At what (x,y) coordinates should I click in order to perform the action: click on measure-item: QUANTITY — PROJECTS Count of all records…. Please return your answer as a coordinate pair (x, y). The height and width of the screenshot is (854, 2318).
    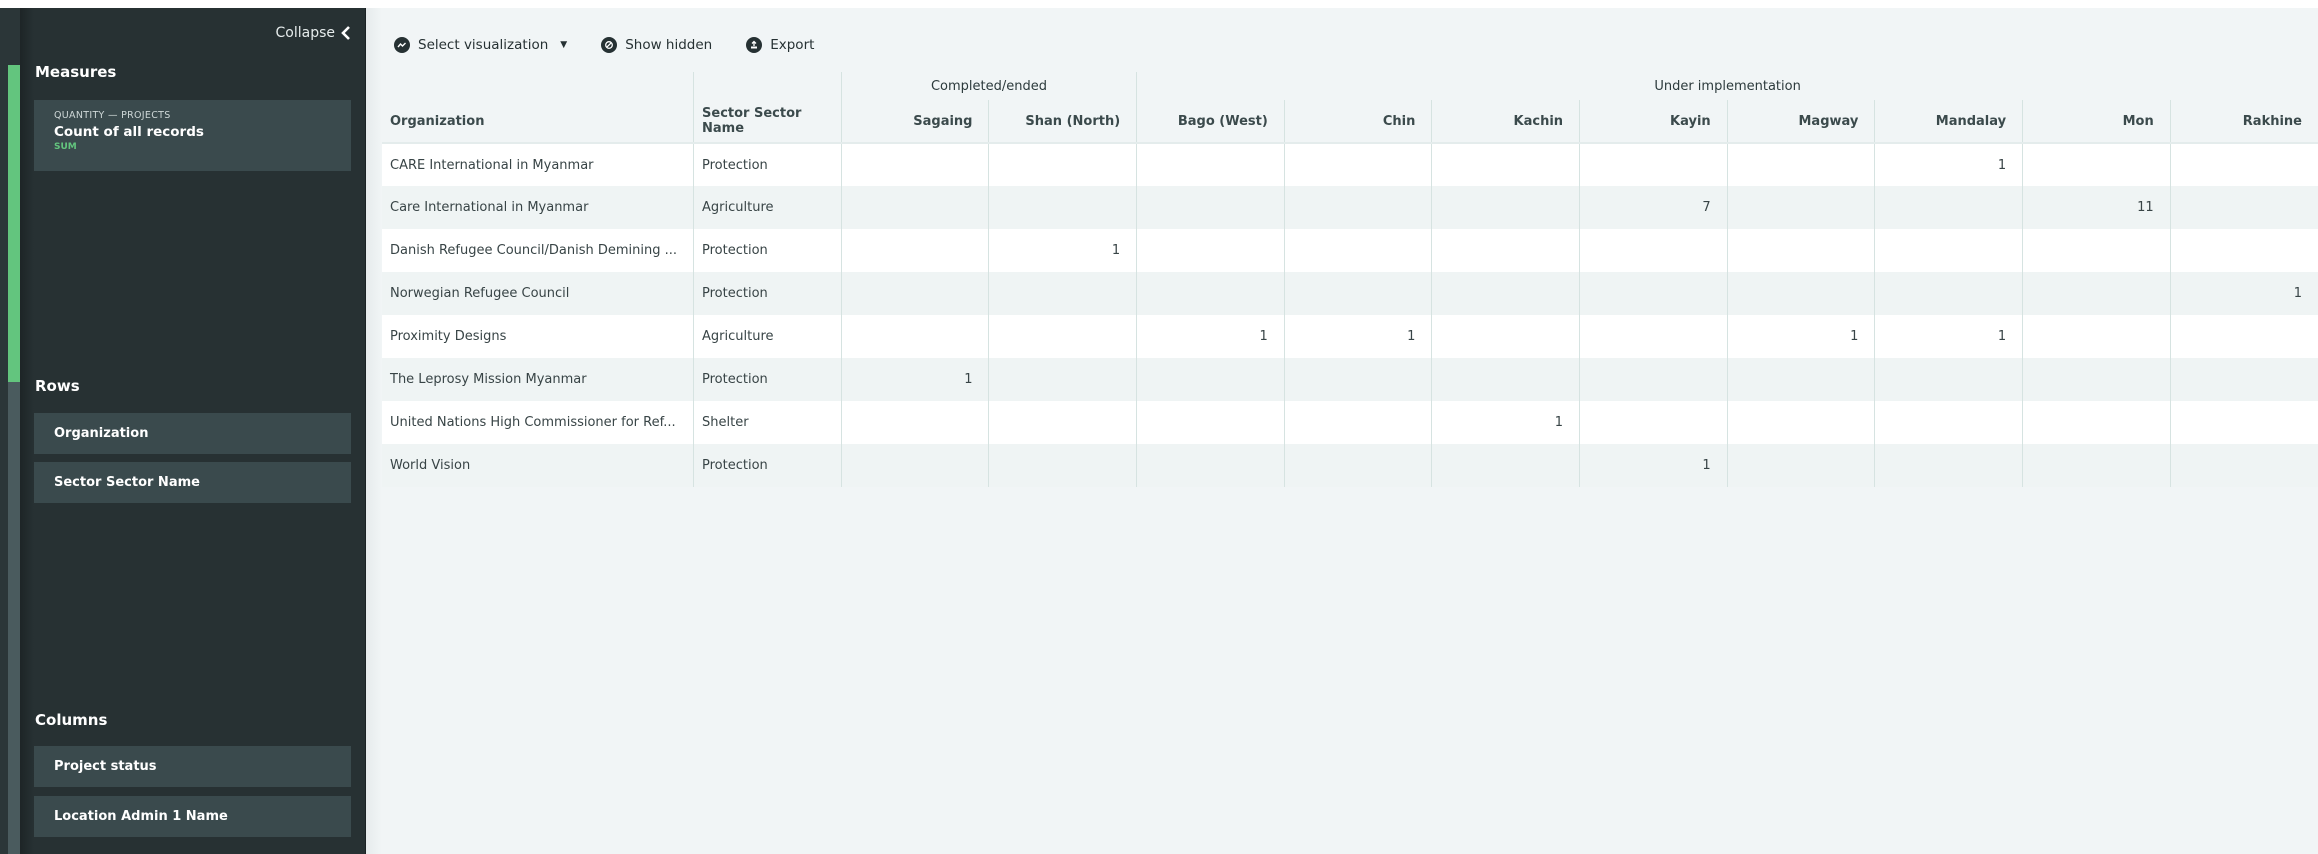
    Looking at the image, I should click on (192, 135).